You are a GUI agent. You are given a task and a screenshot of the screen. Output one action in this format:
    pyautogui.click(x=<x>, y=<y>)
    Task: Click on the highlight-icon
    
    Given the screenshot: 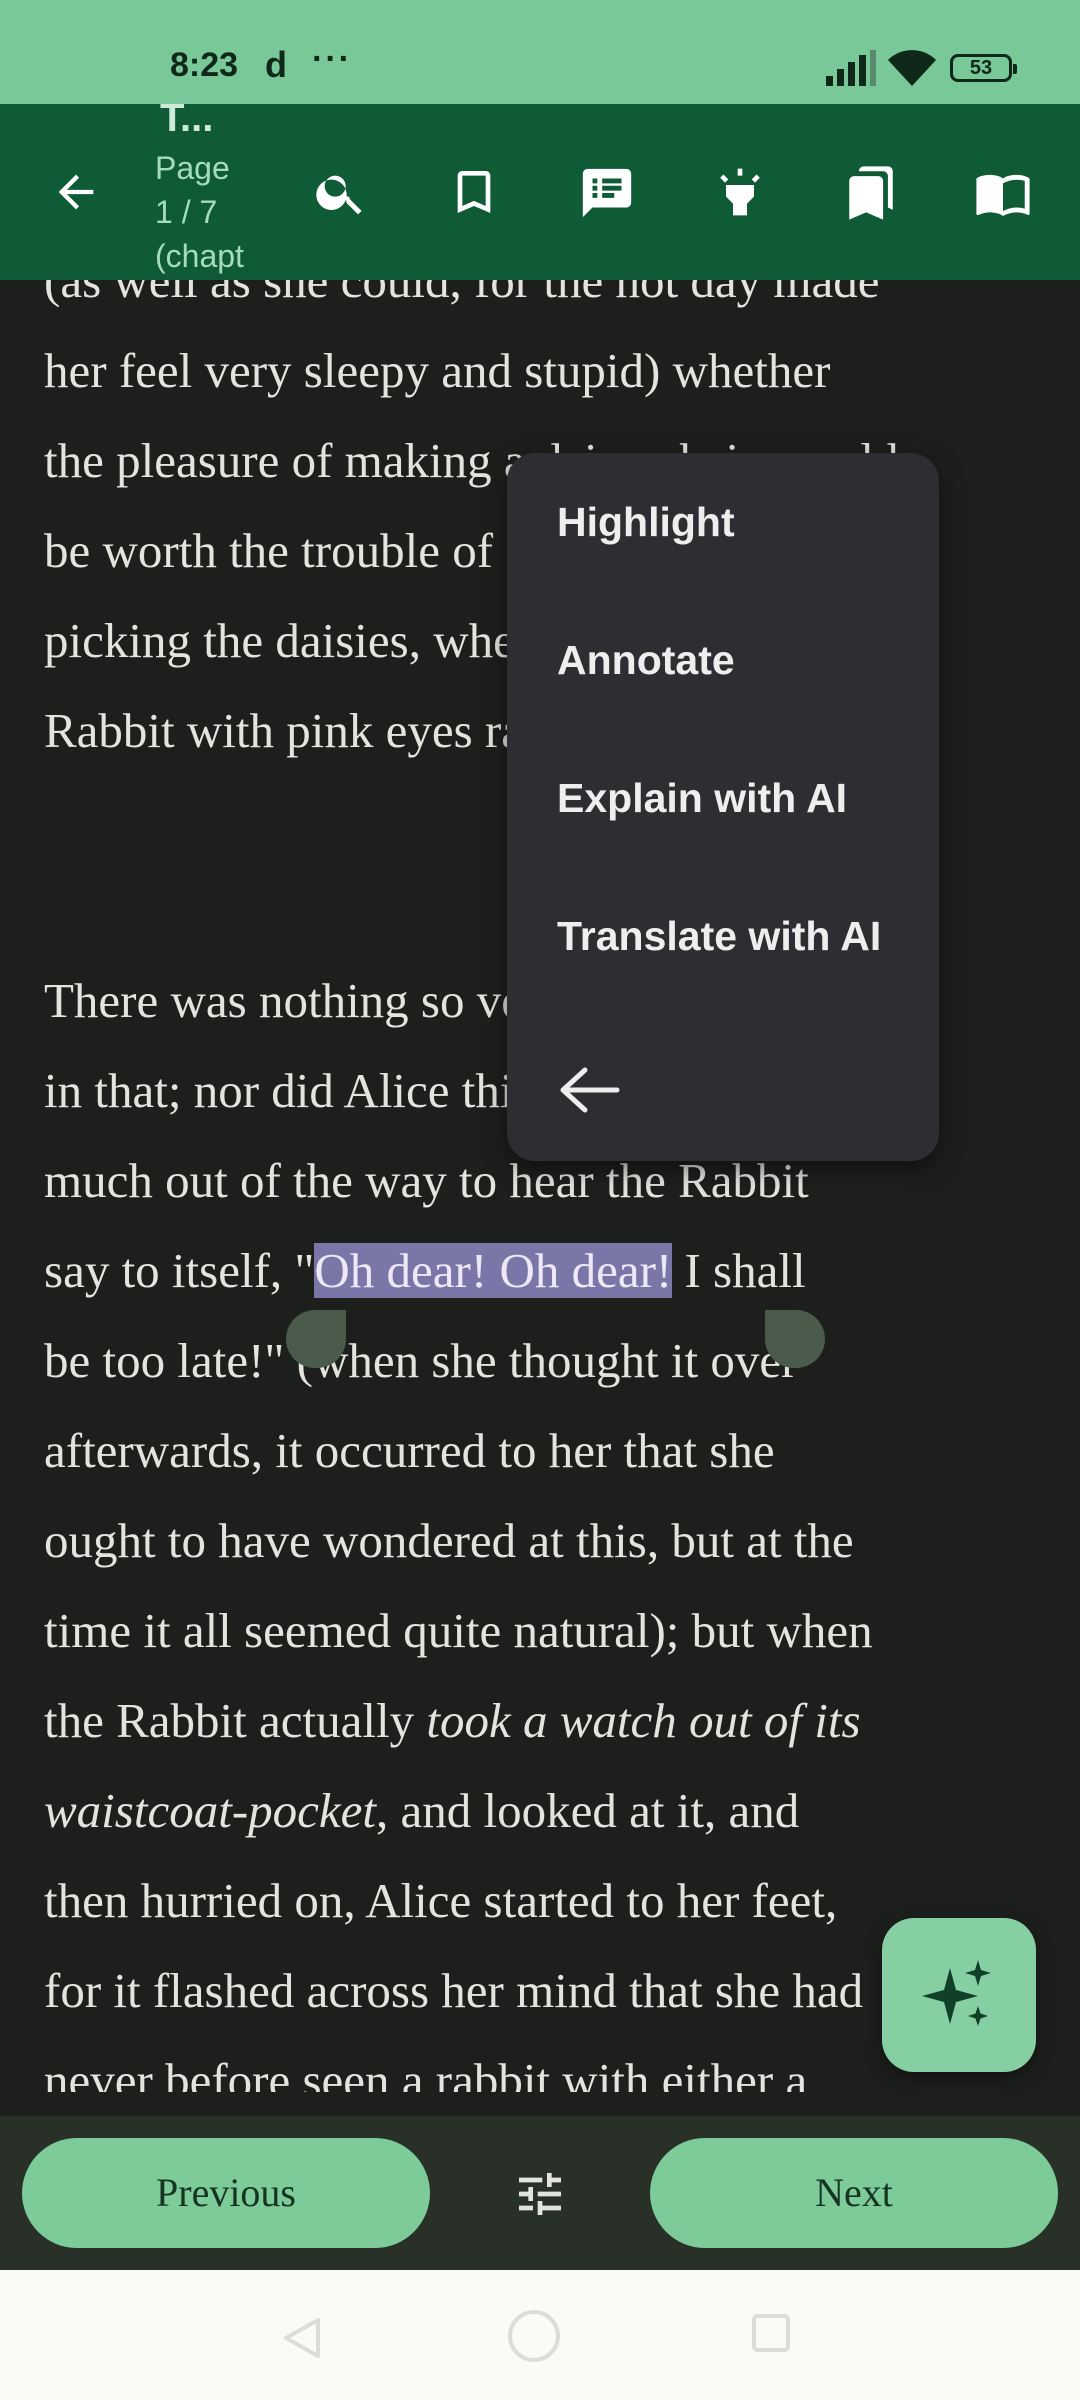 What is the action you would take?
    pyautogui.click(x=740, y=192)
    